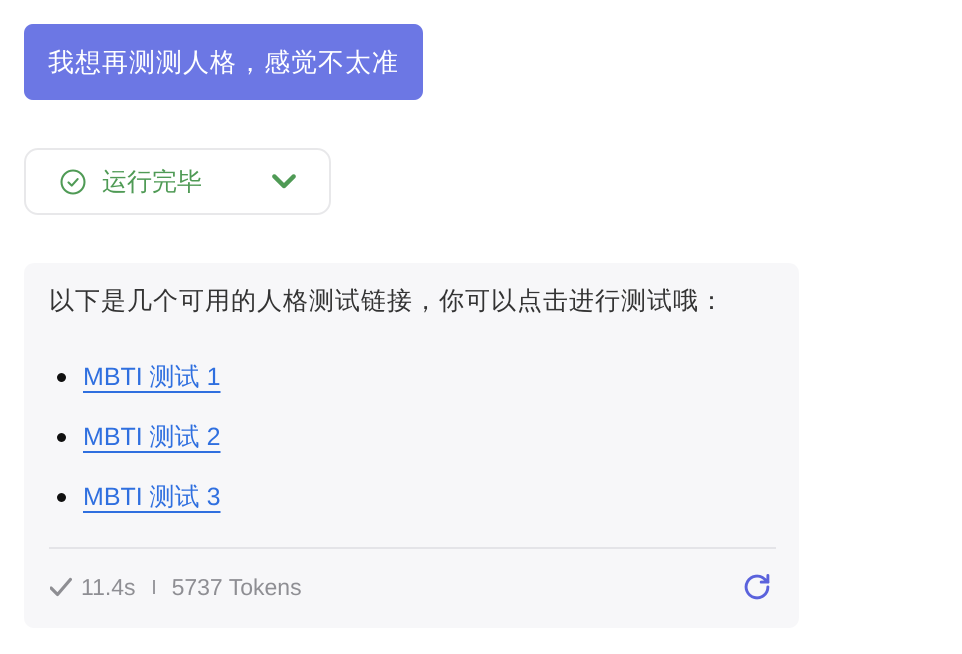  What do you see at coordinates (152, 497) in the screenshot?
I see `test-link: MBTI 测试 3` at bounding box center [152, 497].